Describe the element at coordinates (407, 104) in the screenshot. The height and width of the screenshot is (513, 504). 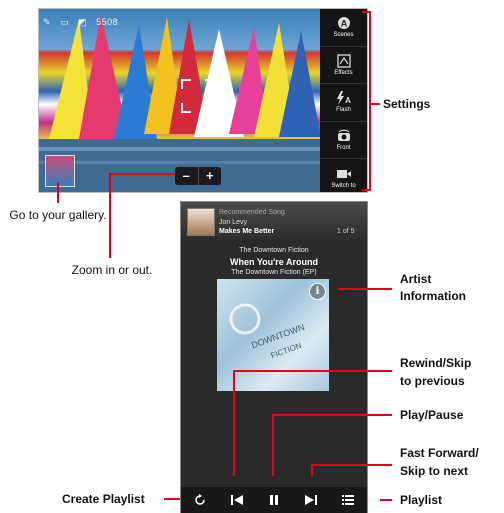
I see `settings-callout: Settings` at that location.